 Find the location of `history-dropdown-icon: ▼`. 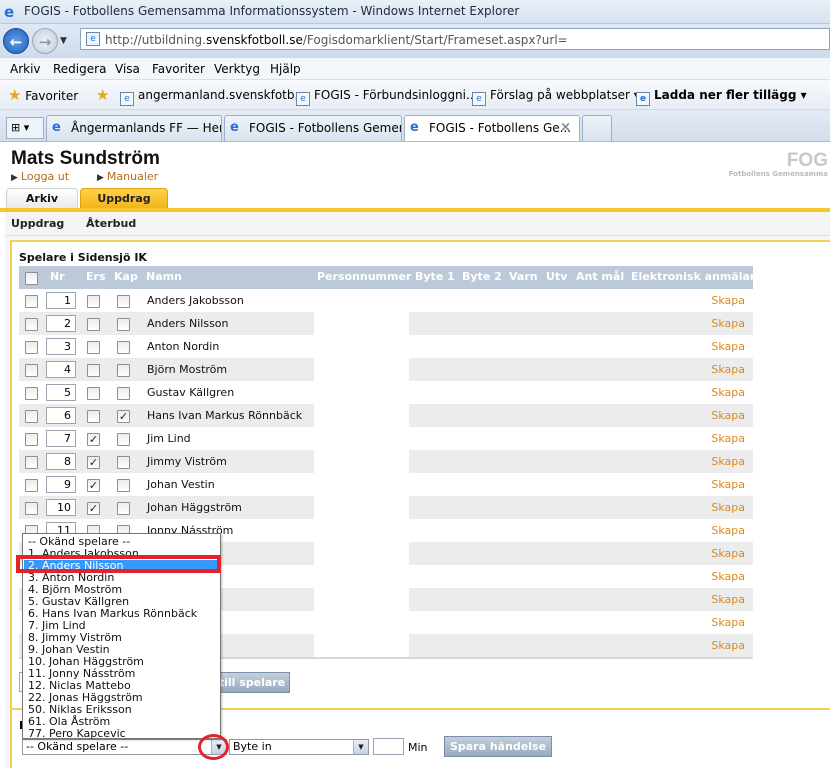

history-dropdown-icon: ▼ is located at coordinates (63, 41).